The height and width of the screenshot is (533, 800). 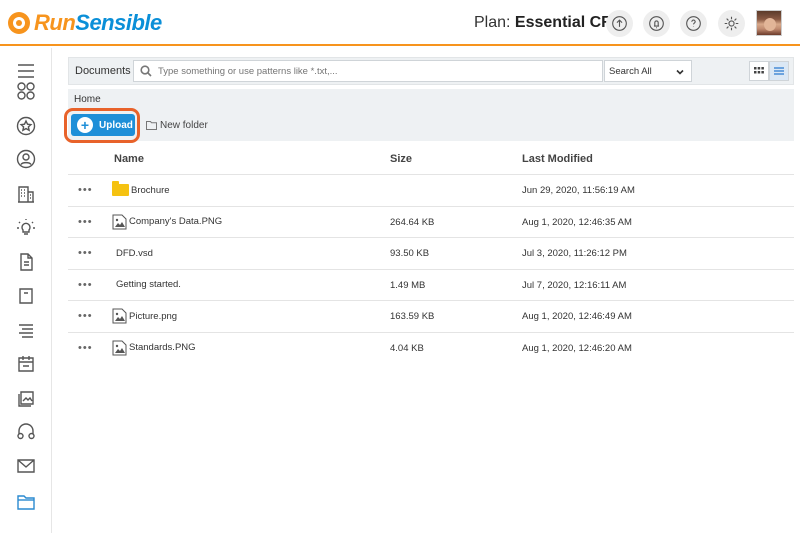 I want to click on table-row: ••• Brochure Jun 29, 2020, 11:56:19 AM, so click(x=431, y=191).